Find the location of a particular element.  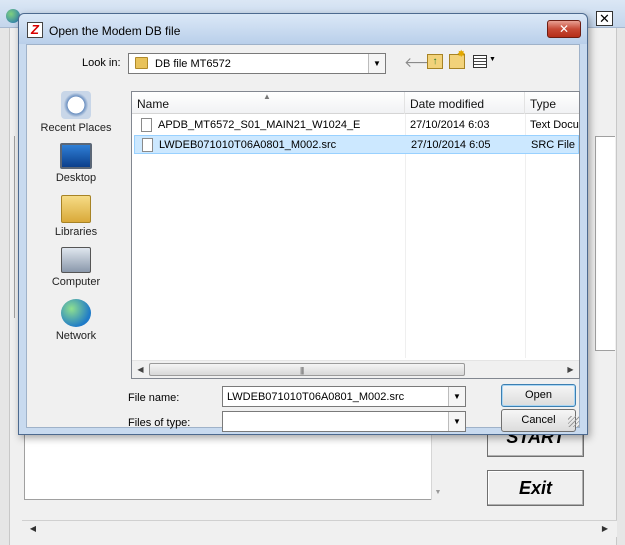

files-of-type-label: Files of type: is located at coordinates (159, 423).